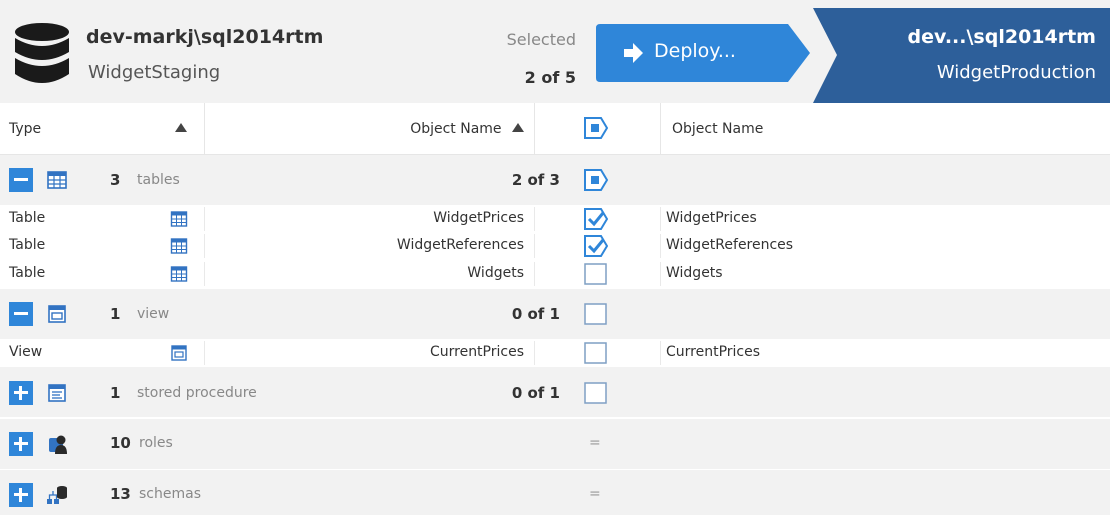 The image size is (1110, 515). Describe the element at coordinates (26, 352) in the screenshot. I see `object-type: View` at that location.